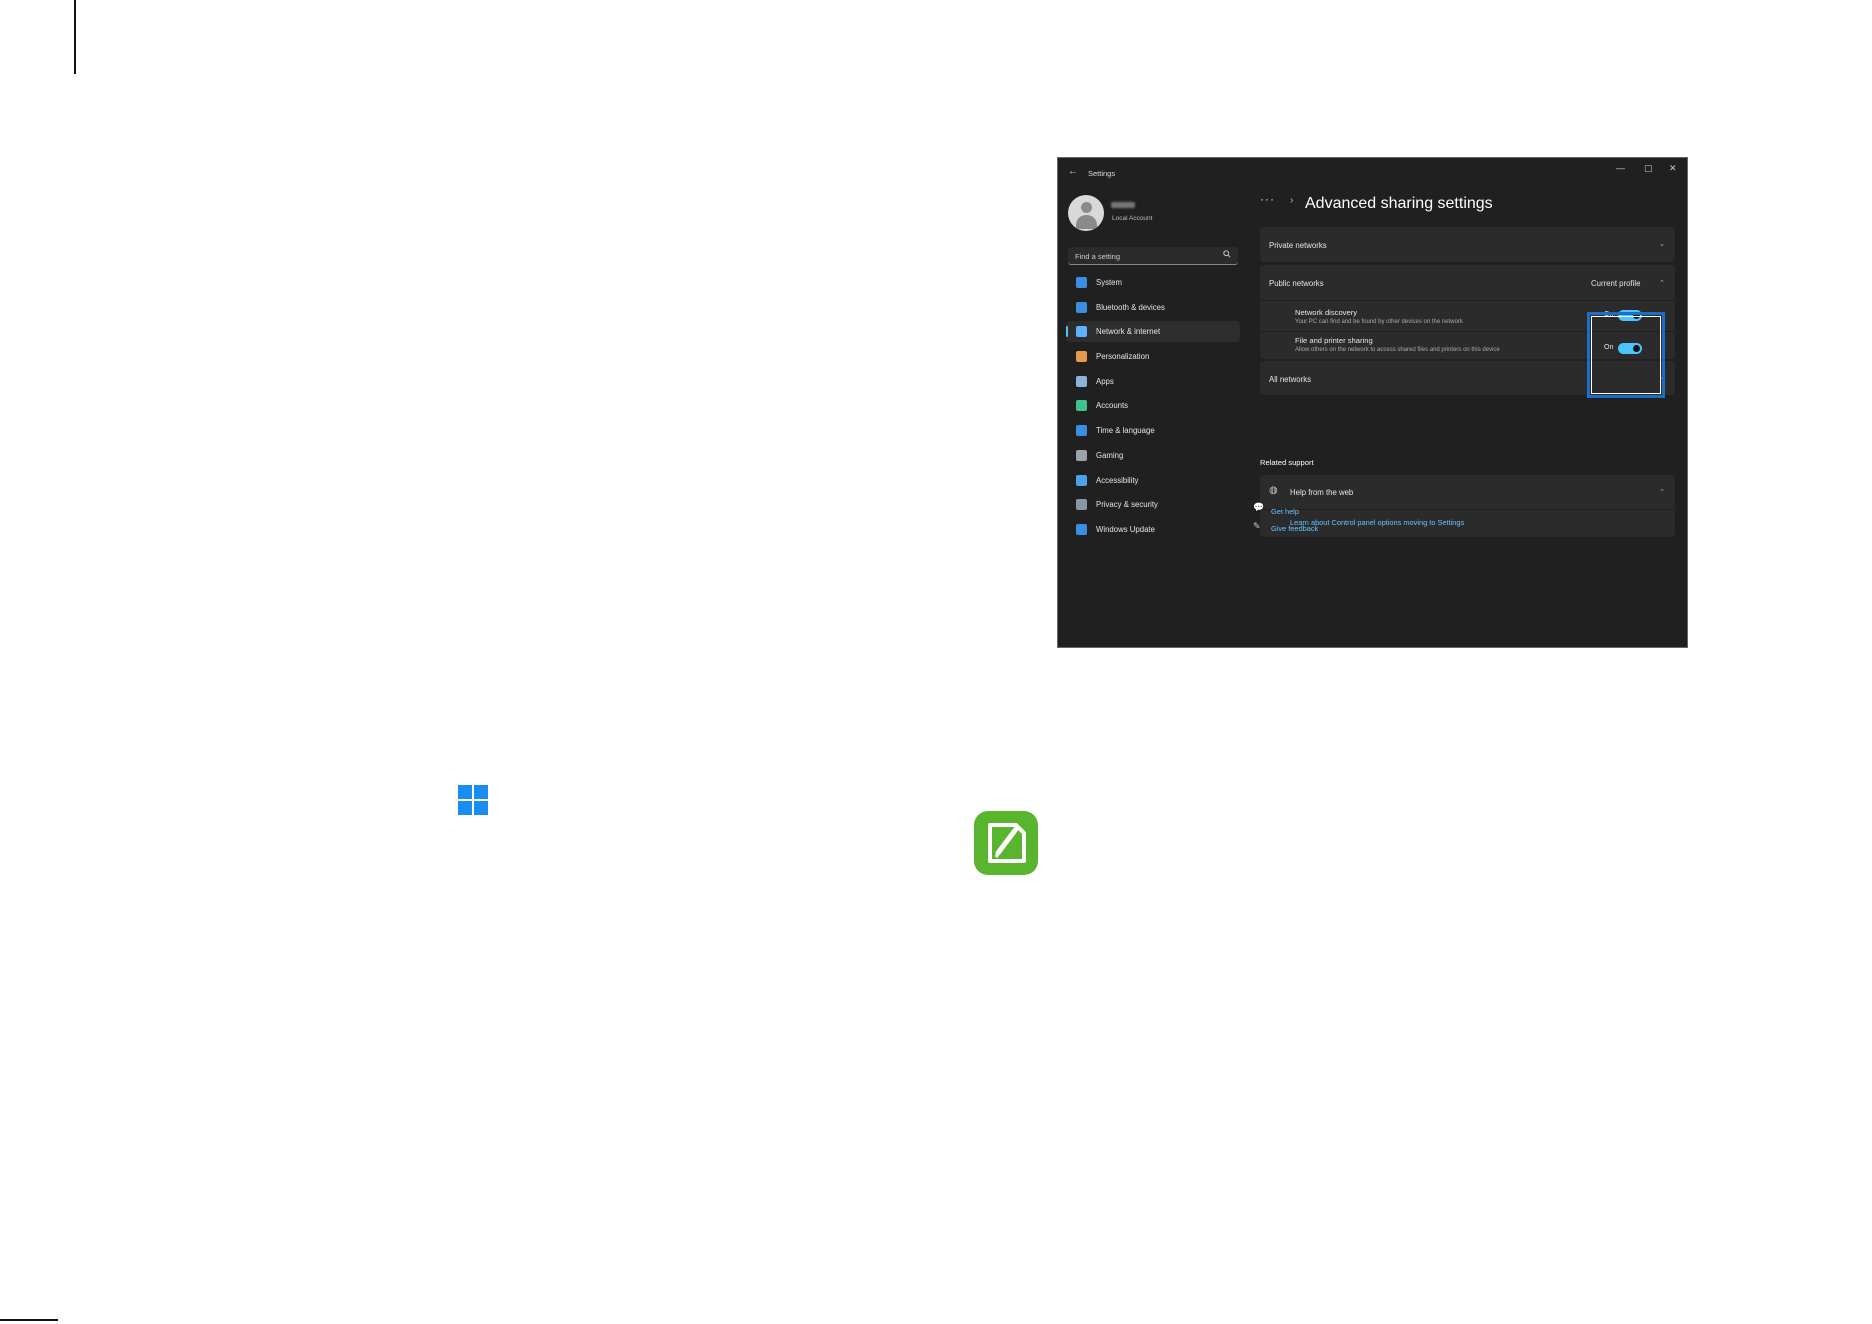 The height and width of the screenshot is (1324, 1872). Describe the element at coordinates (1259, 507) in the screenshot. I see `help-chat-icon: 💬` at that location.